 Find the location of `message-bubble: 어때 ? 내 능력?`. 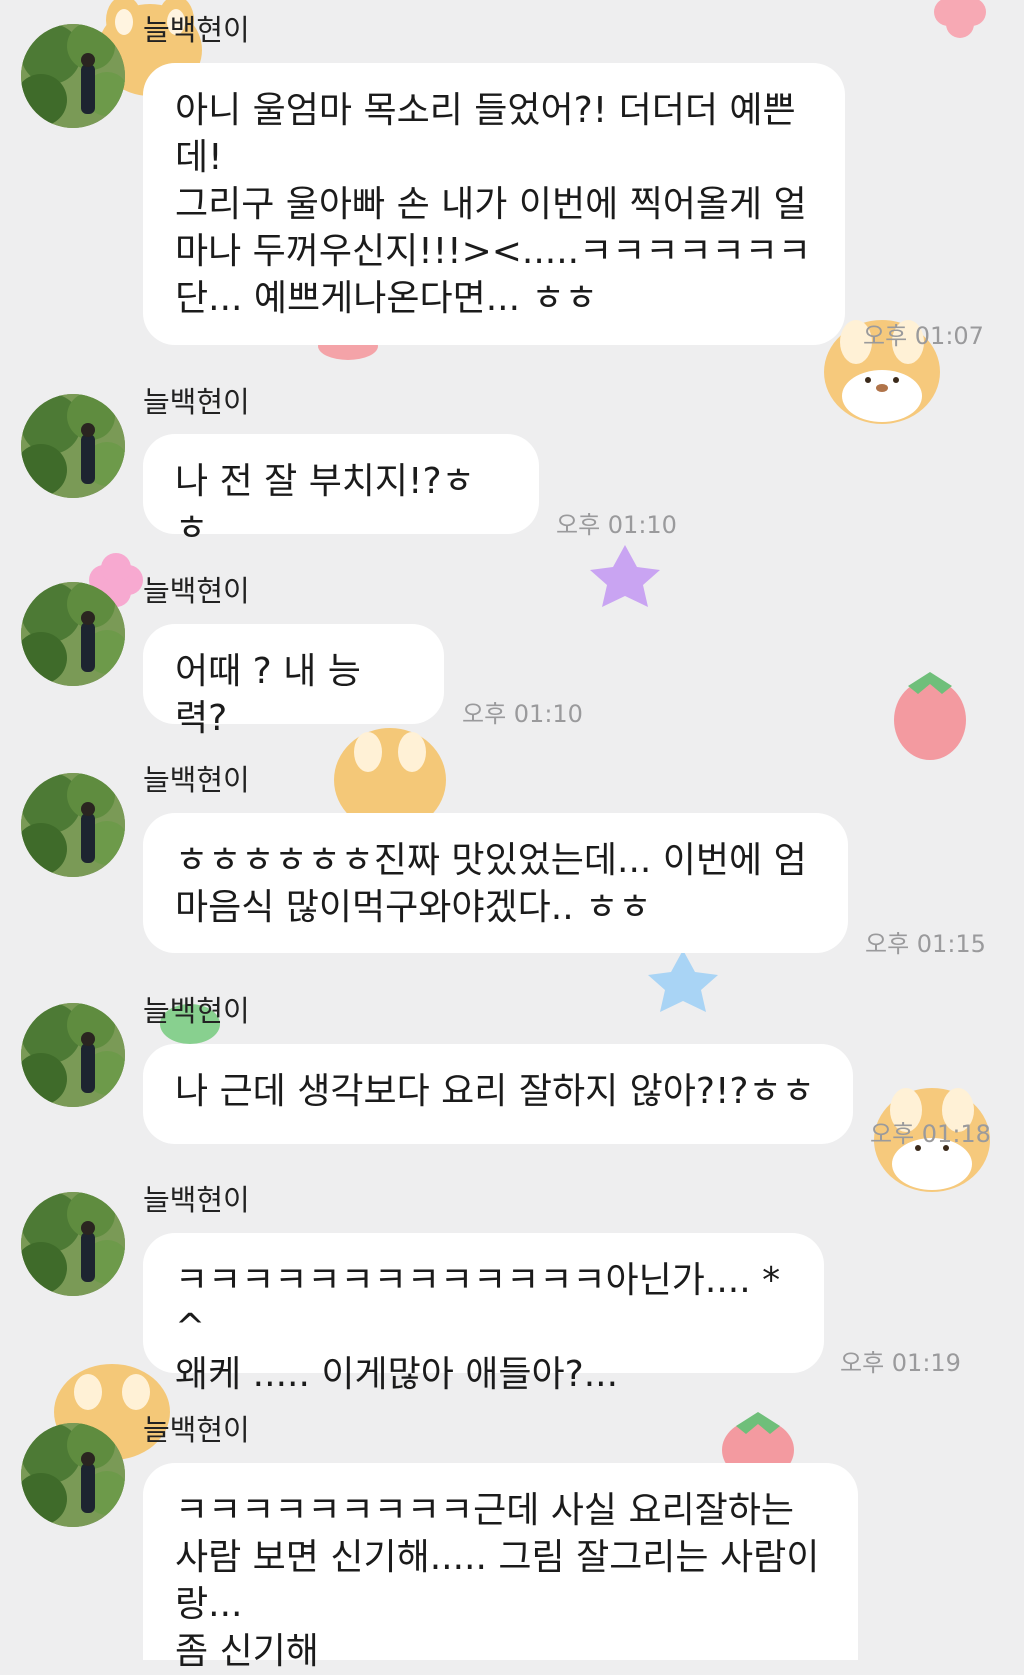

message-bubble: 어때 ? 내 능력? is located at coordinates (293, 681).